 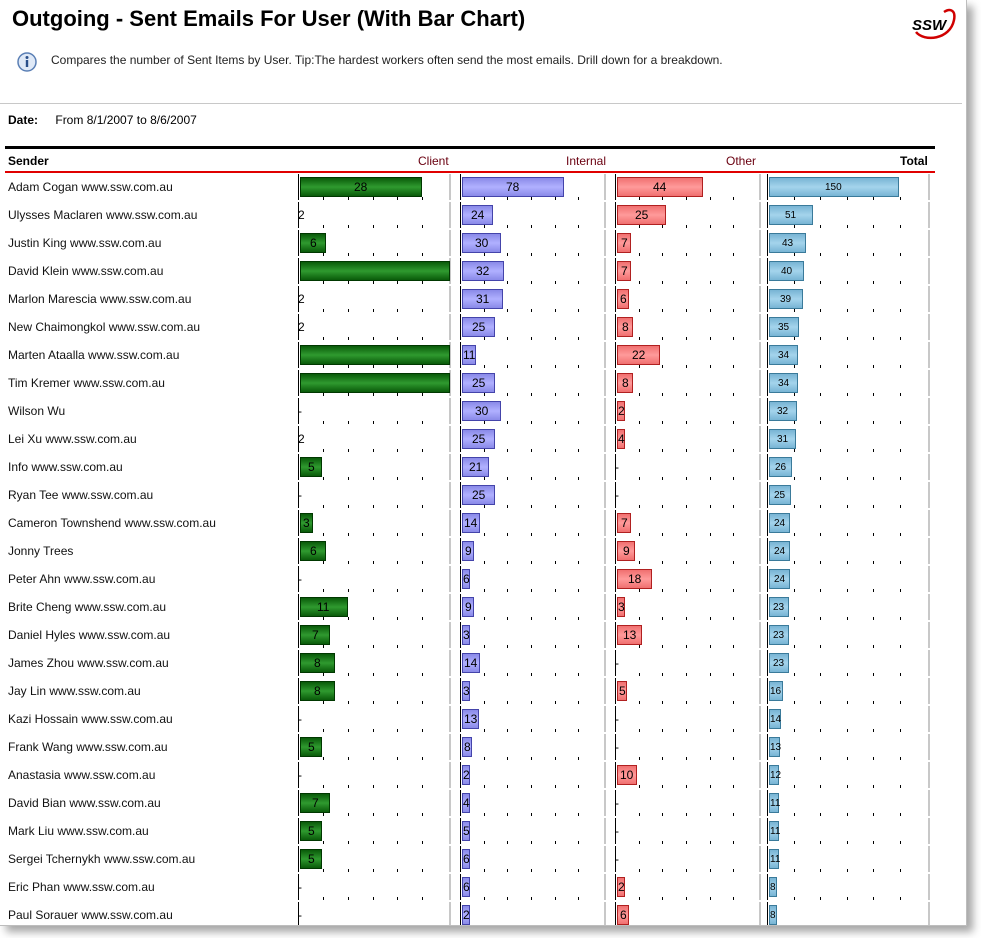 What do you see at coordinates (483, 719) in the screenshot?
I see `table-row: Kazi Hossain www.ssw.com.au - 13 - 14` at bounding box center [483, 719].